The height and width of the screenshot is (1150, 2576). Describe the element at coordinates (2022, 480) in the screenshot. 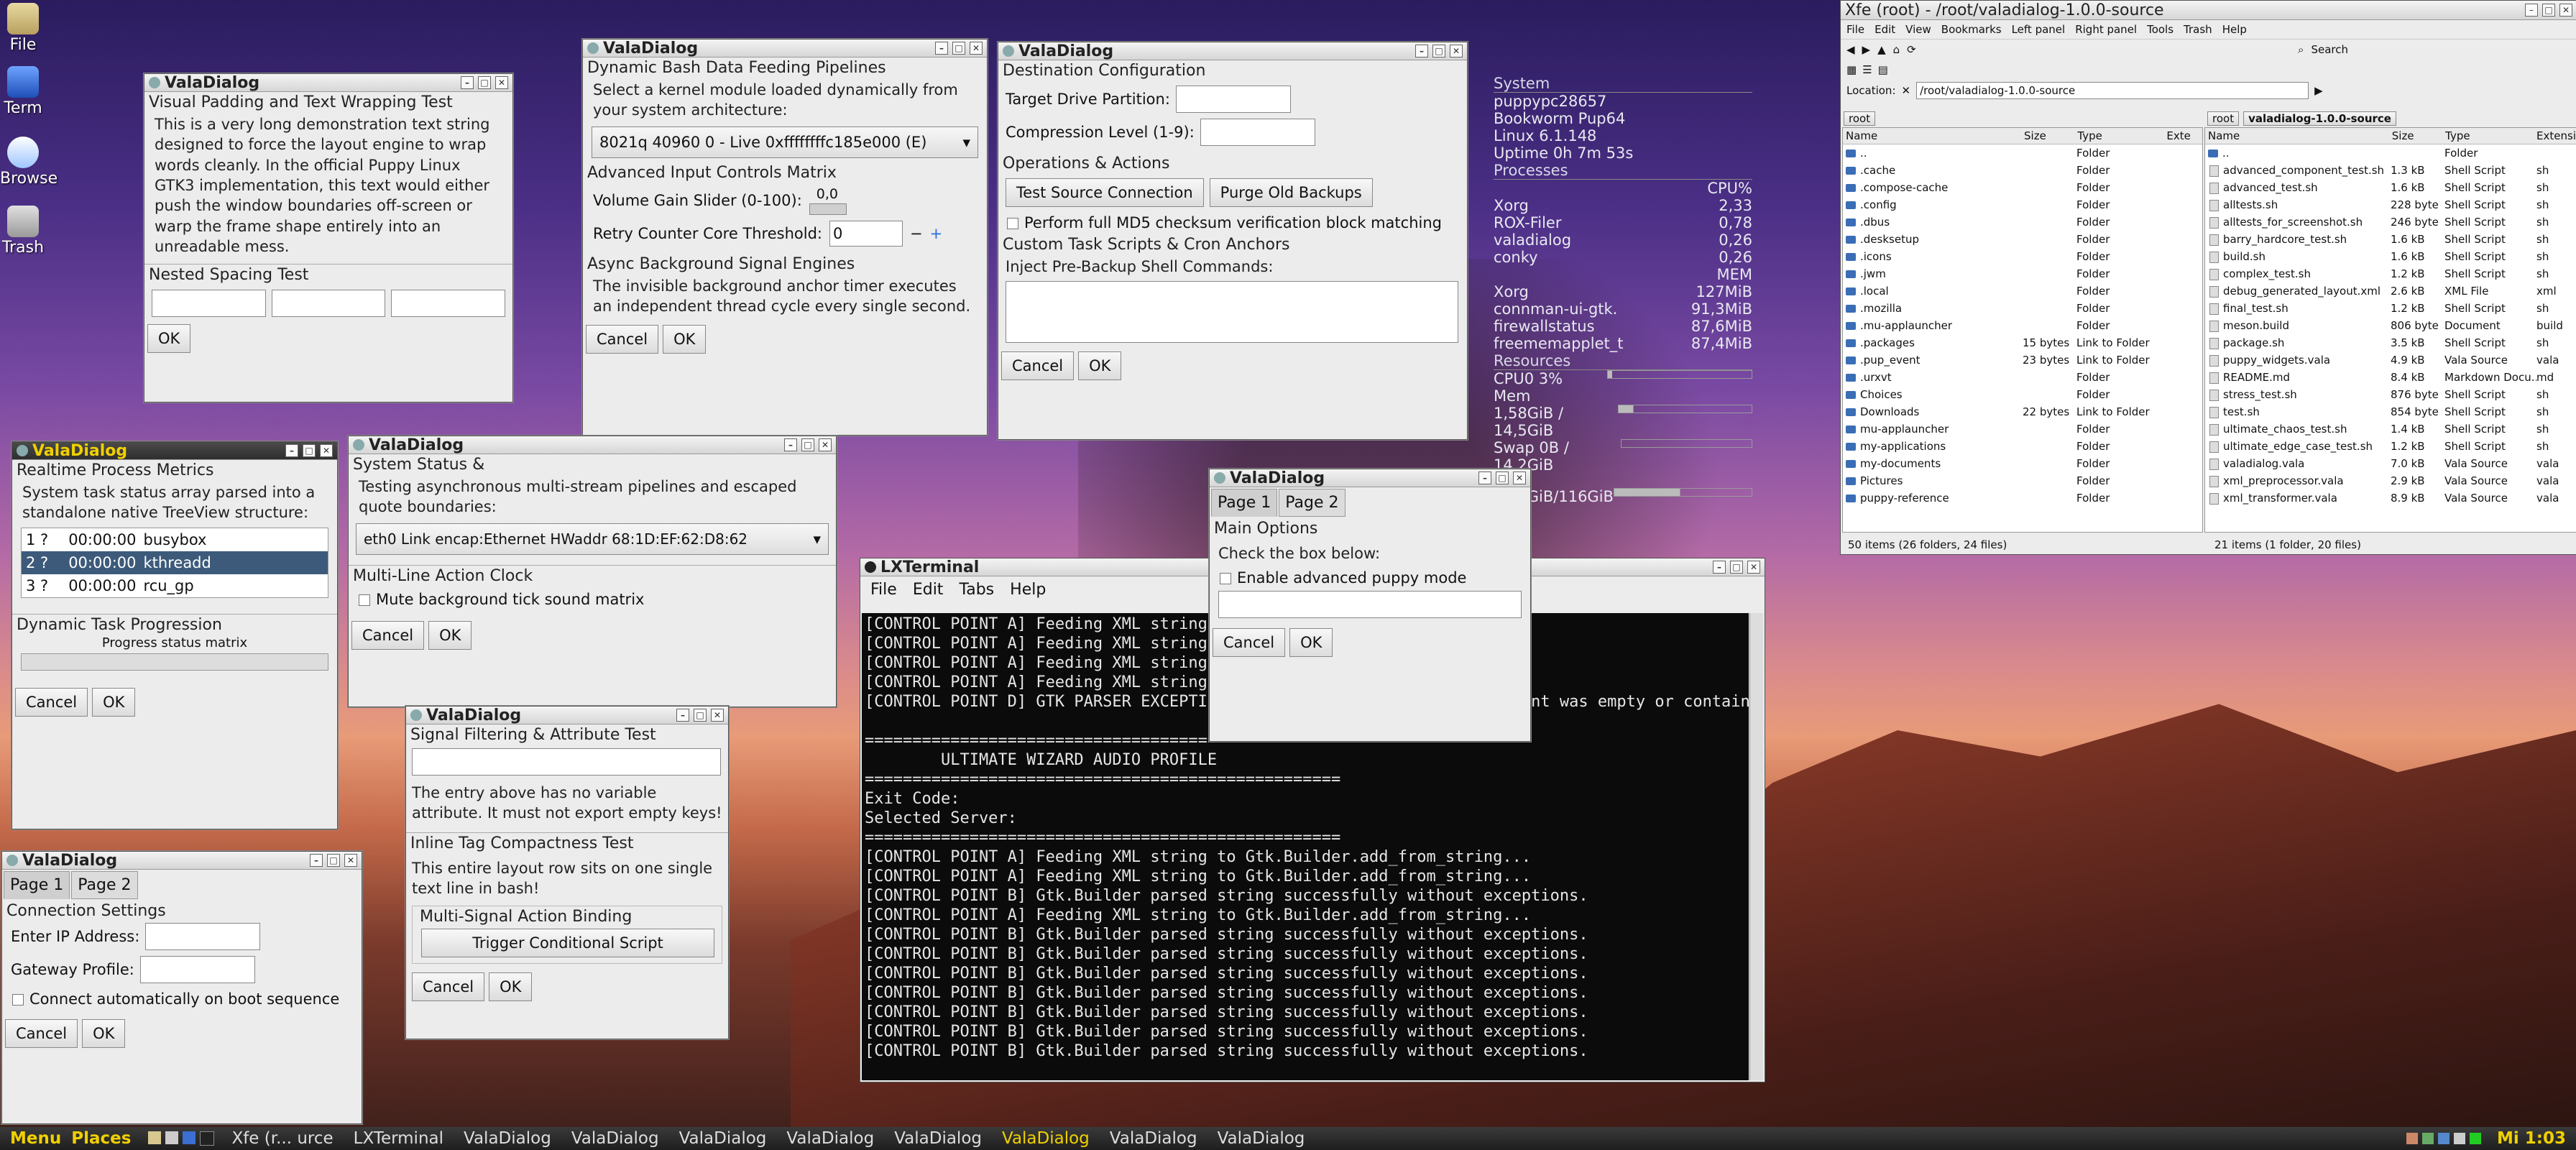

I see `file-row: Pictures Folder` at that location.